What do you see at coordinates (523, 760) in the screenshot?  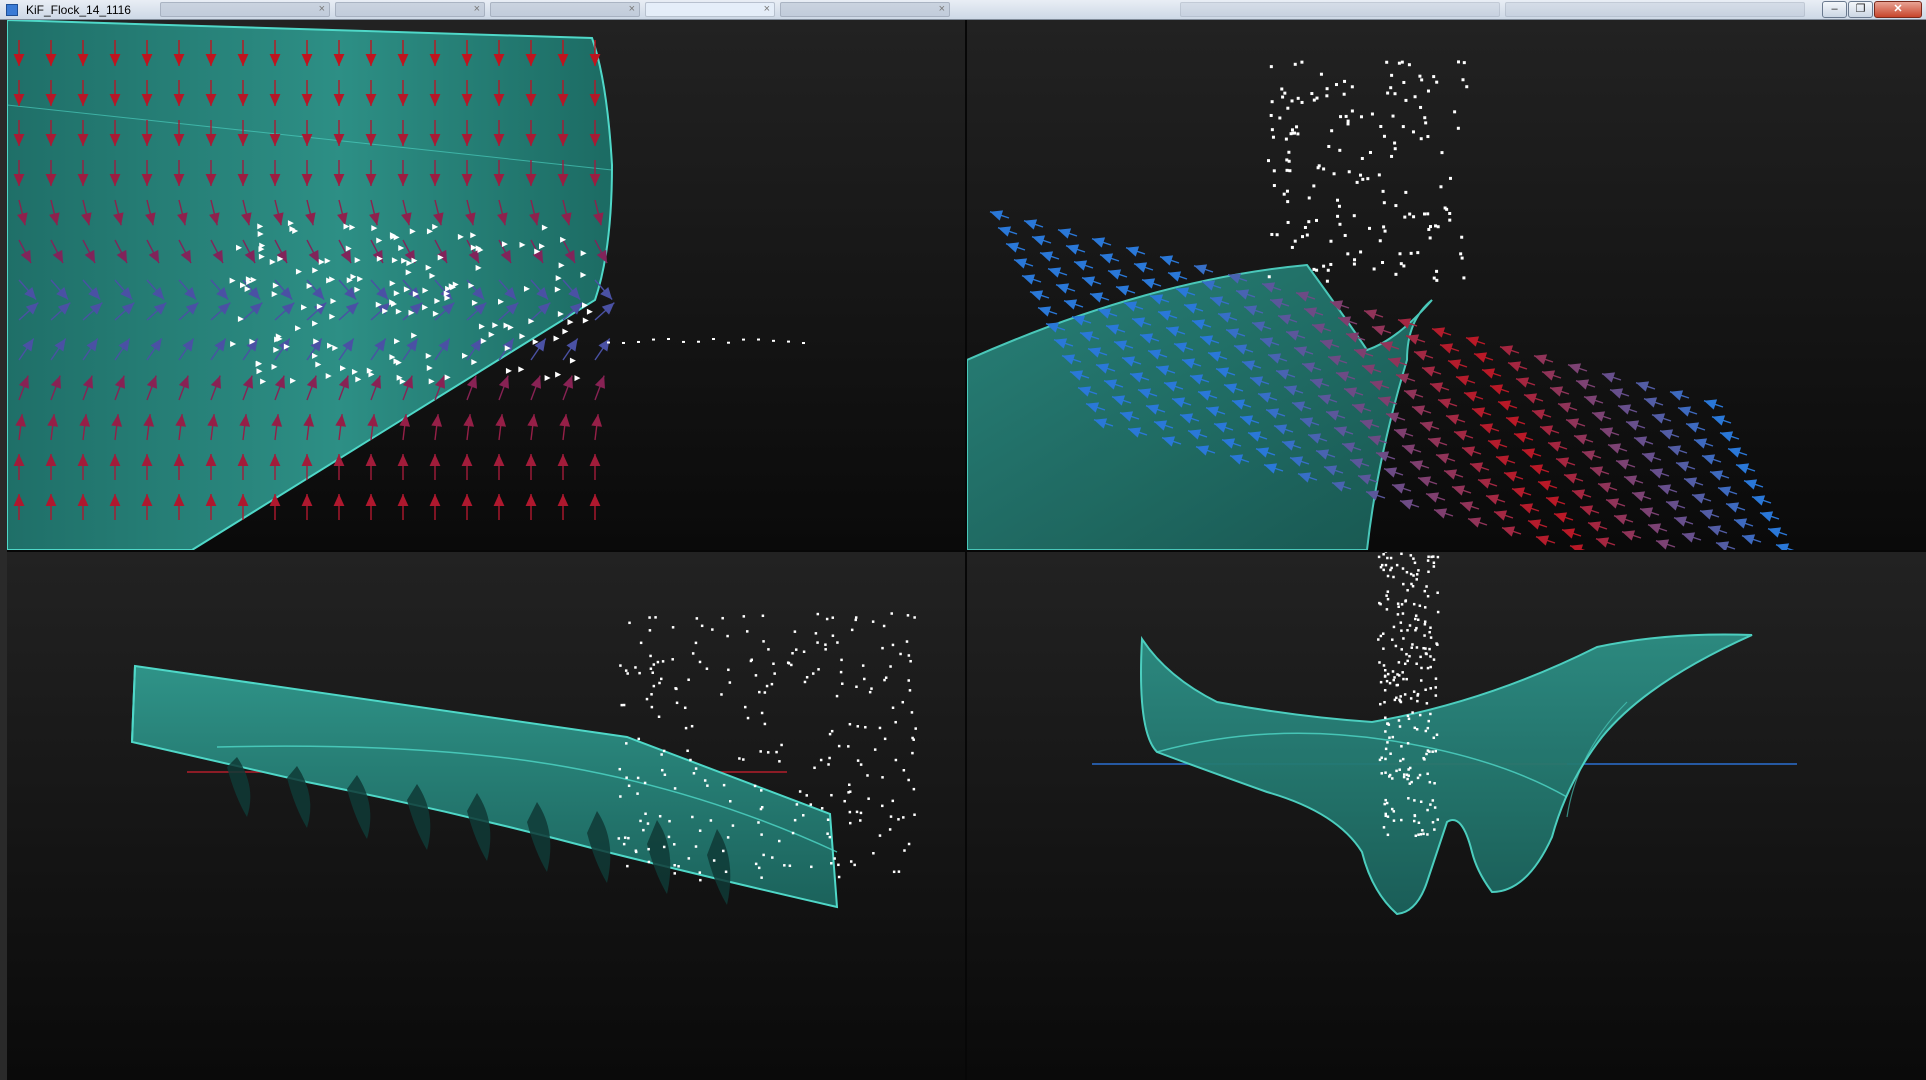 I see `ribbon-canvas` at bounding box center [523, 760].